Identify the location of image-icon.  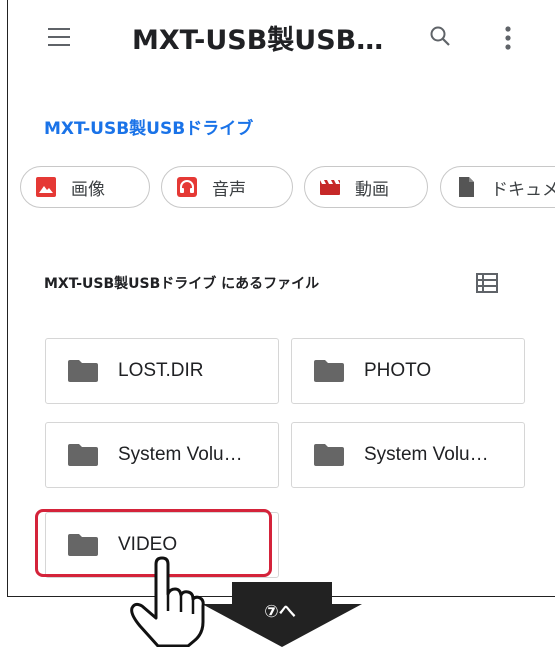
(46, 187).